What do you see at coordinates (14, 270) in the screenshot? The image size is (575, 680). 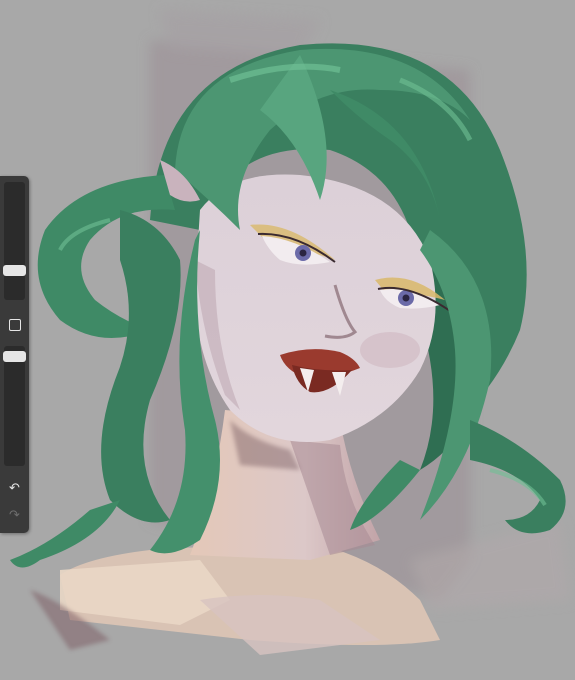 I see `brush-size-thumb` at bounding box center [14, 270].